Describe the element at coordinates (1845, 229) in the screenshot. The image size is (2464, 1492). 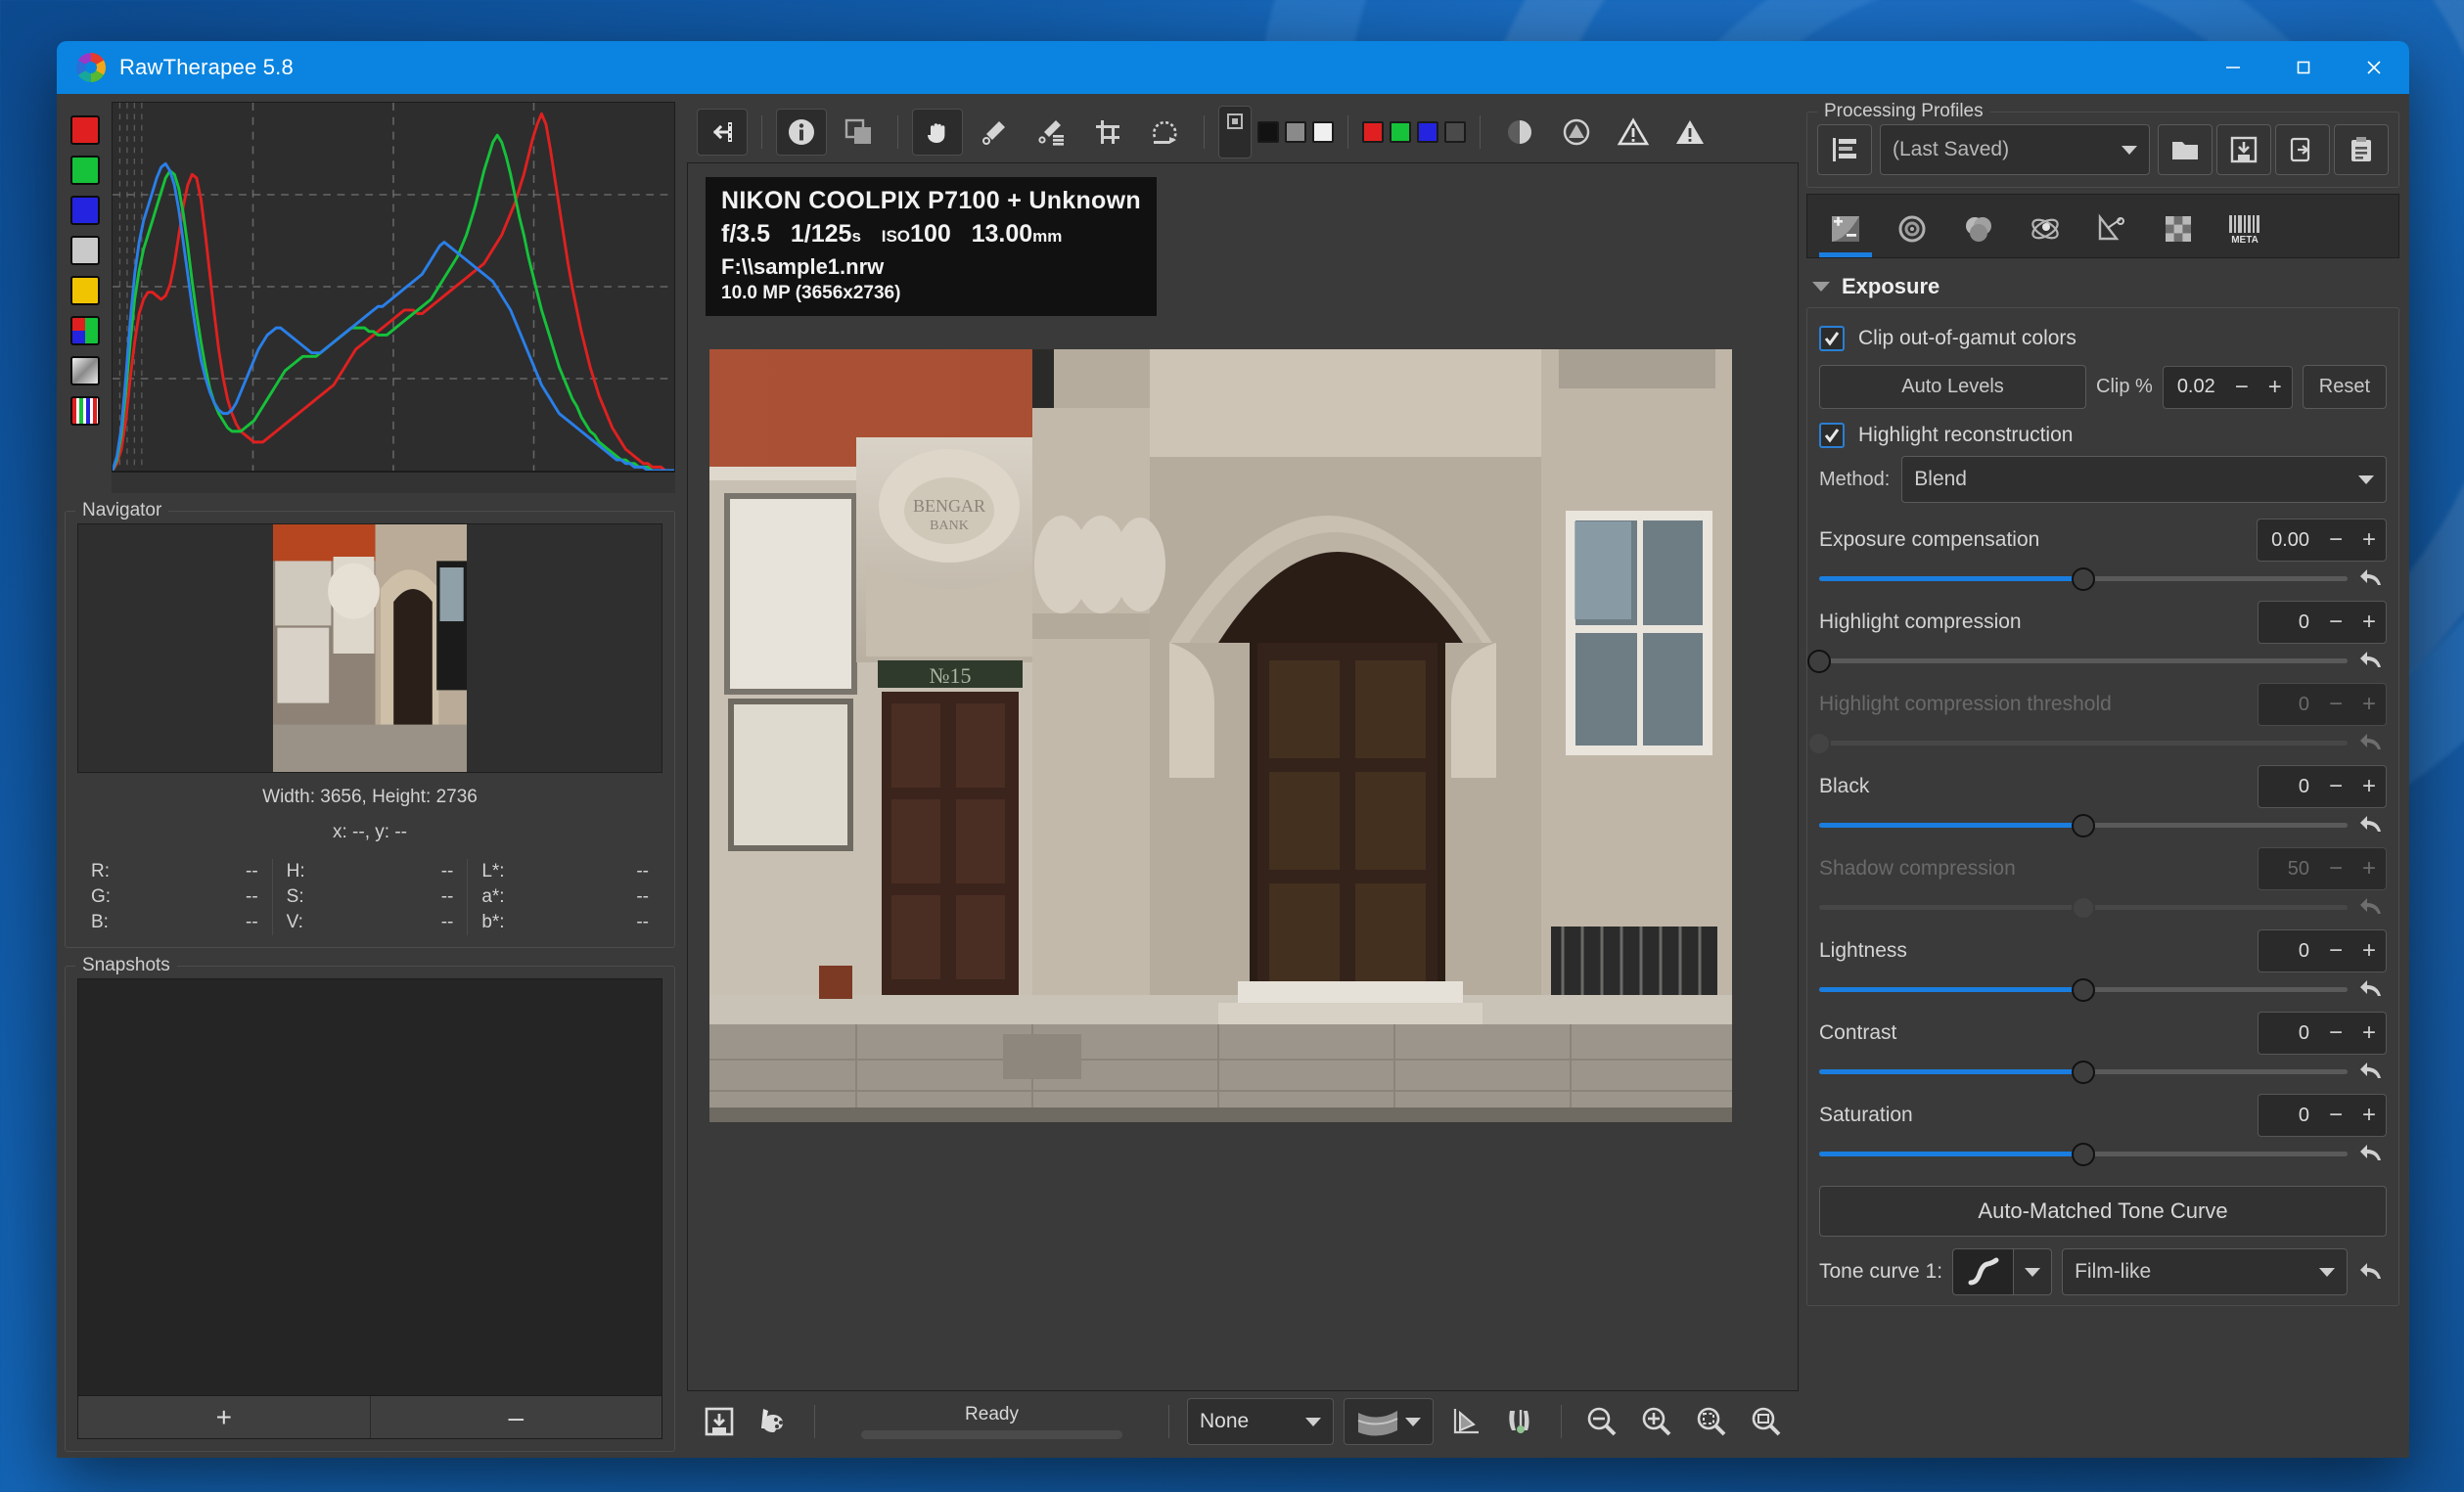
I see `tab-exposure` at that location.